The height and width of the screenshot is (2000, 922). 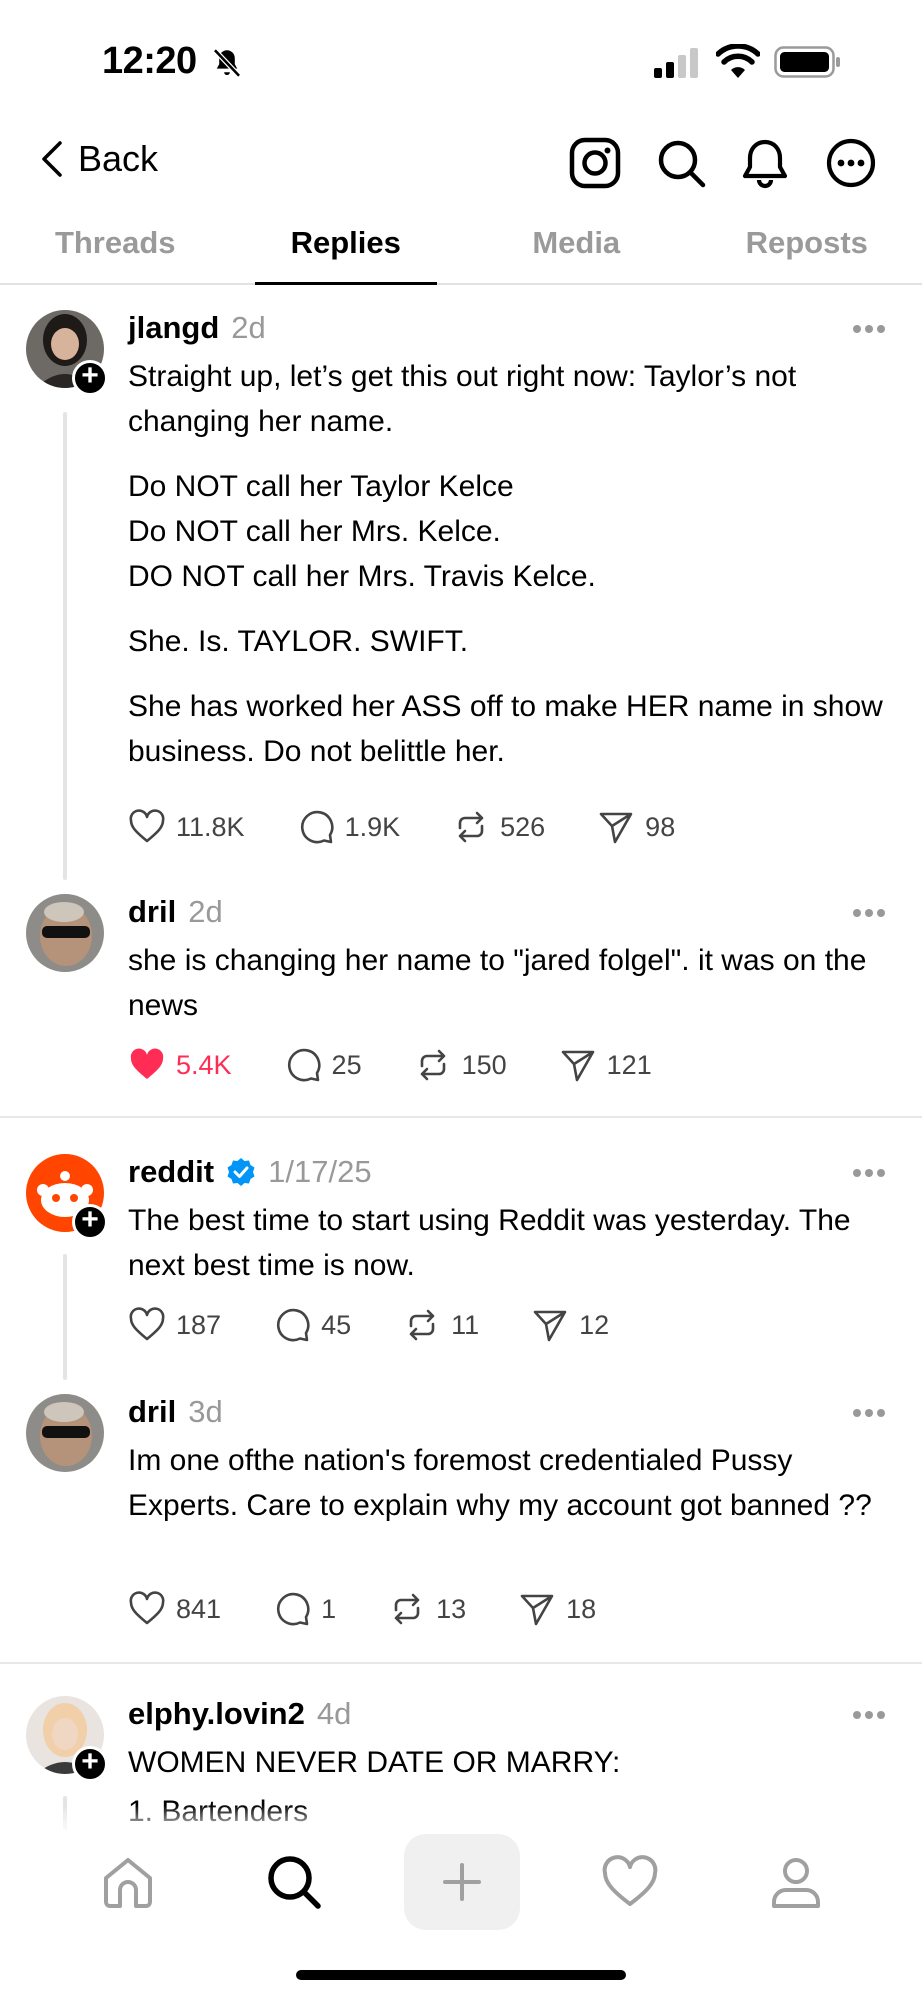 What do you see at coordinates (149, 61) in the screenshot?
I see `status-time: 12:20` at bounding box center [149, 61].